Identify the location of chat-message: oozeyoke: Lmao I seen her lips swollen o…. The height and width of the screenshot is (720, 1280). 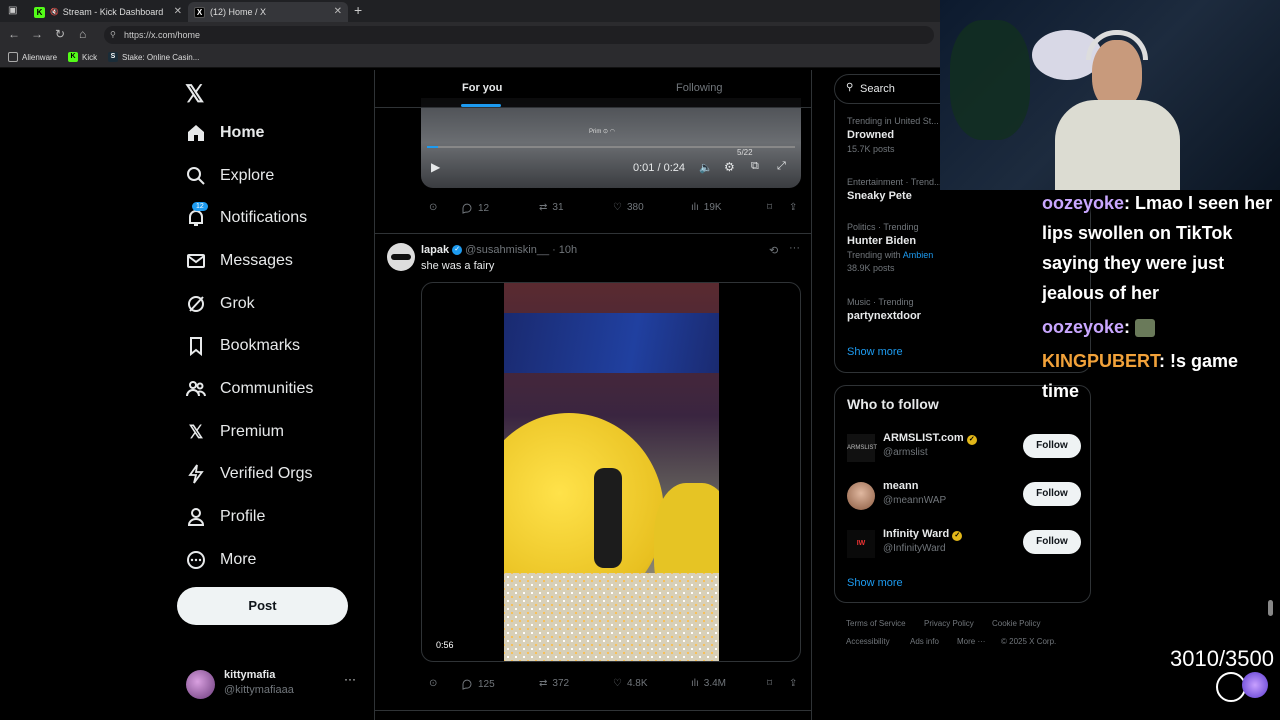
(1161, 248).